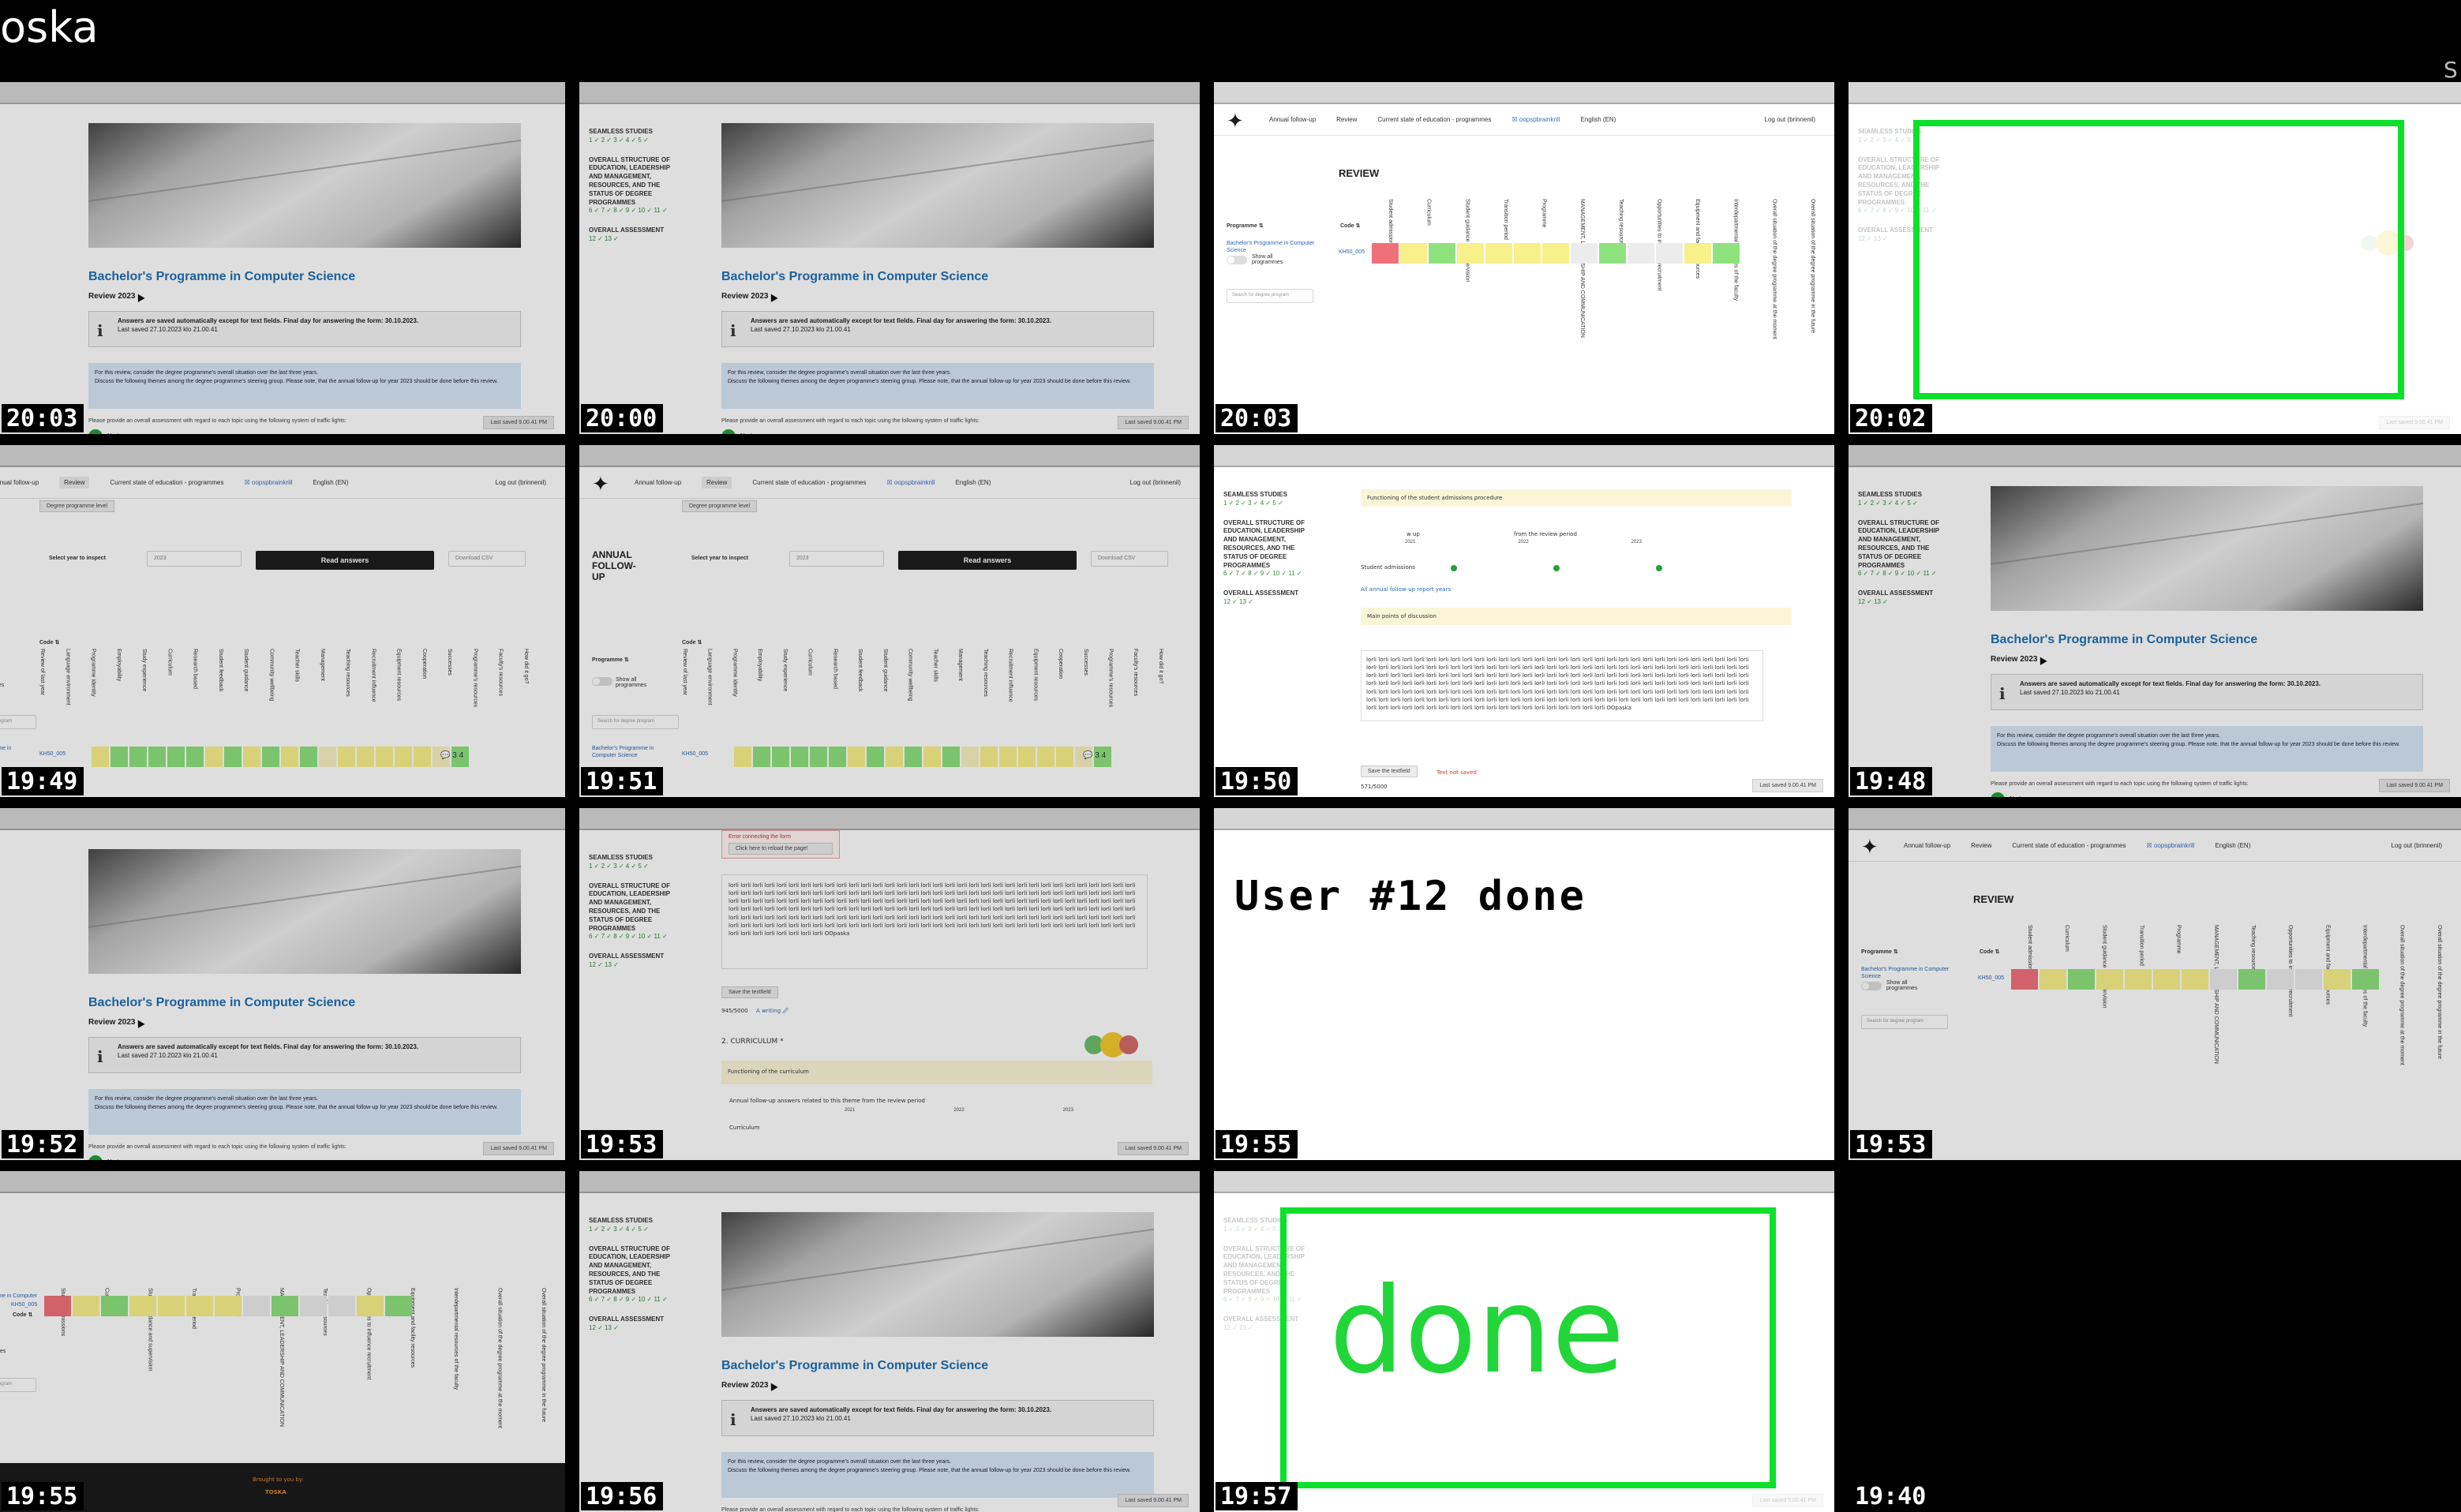  Describe the element at coordinates (634, 1320) in the screenshot. I see `overall-assessment-link: OVERALL ASSESSMENT` at that location.